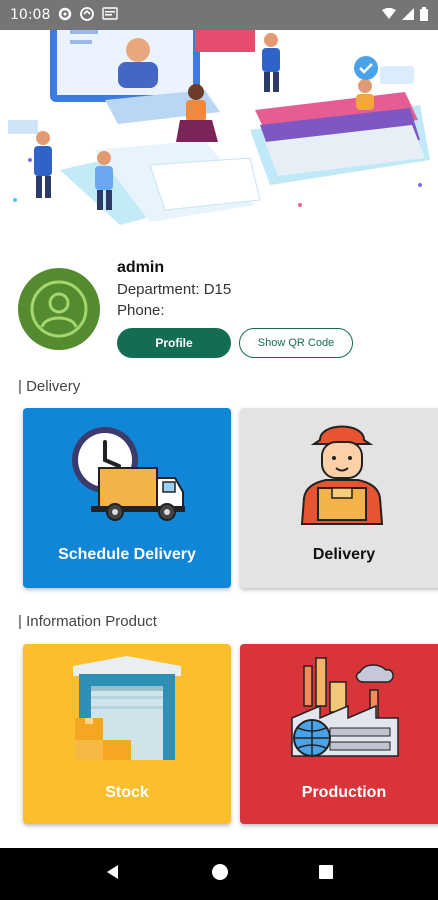 The height and width of the screenshot is (900, 438). I want to click on notification-icon, so click(87, 15).